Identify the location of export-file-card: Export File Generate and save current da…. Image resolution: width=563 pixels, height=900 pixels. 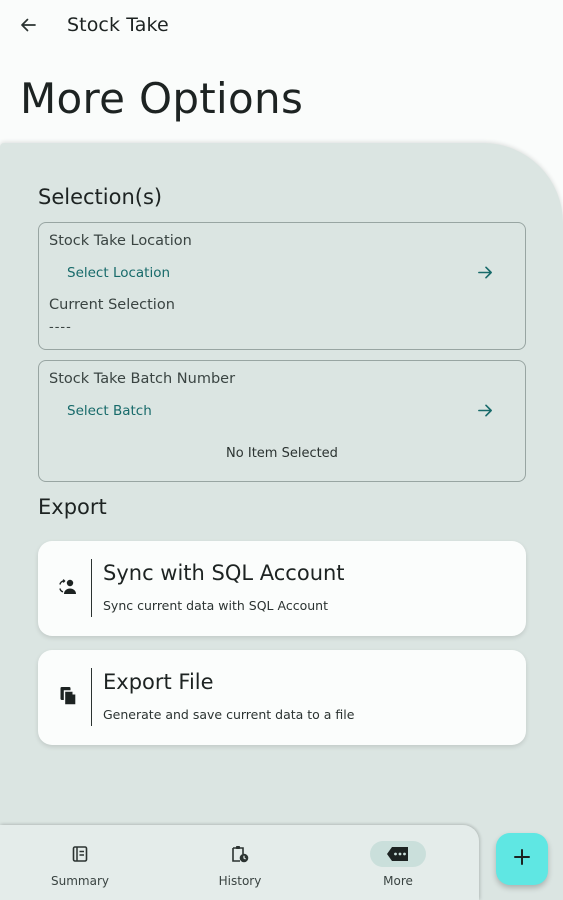
(282, 697).